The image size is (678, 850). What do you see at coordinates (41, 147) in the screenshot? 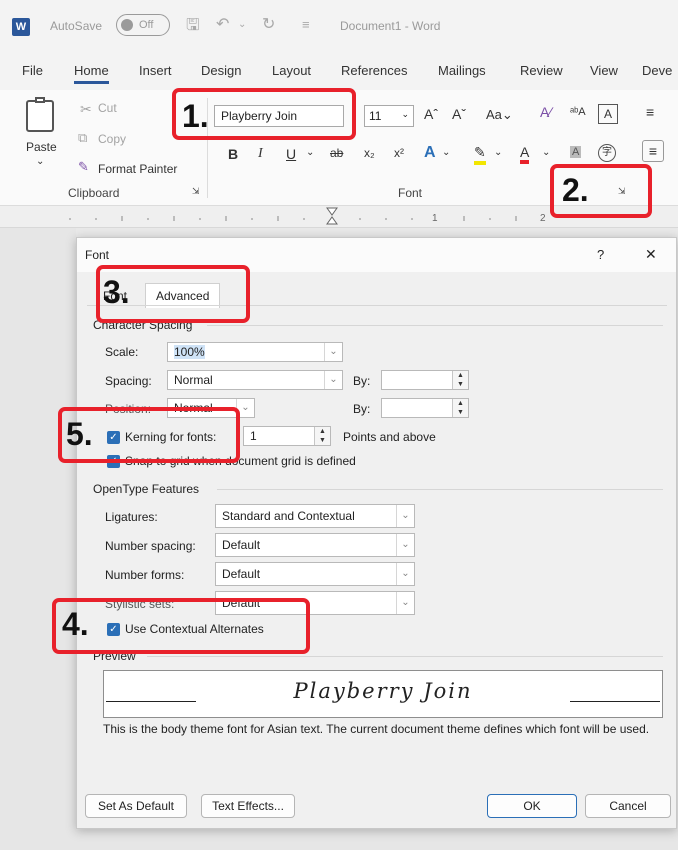
I see `paste-button: Paste` at bounding box center [41, 147].